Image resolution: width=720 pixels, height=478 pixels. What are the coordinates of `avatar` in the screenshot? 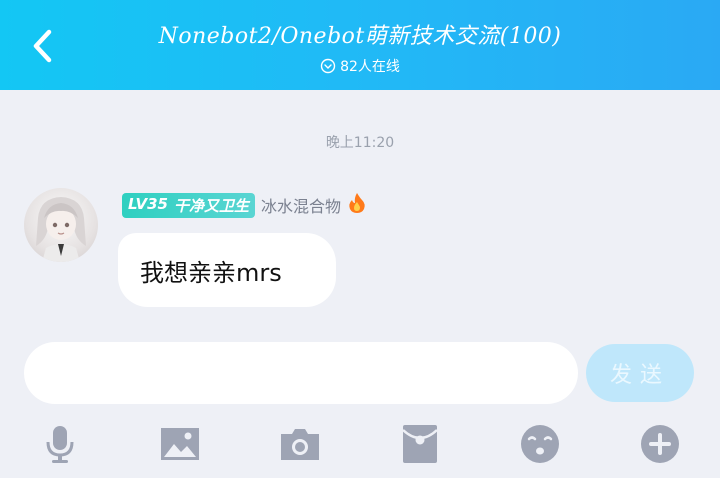 It's located at (61, 225).